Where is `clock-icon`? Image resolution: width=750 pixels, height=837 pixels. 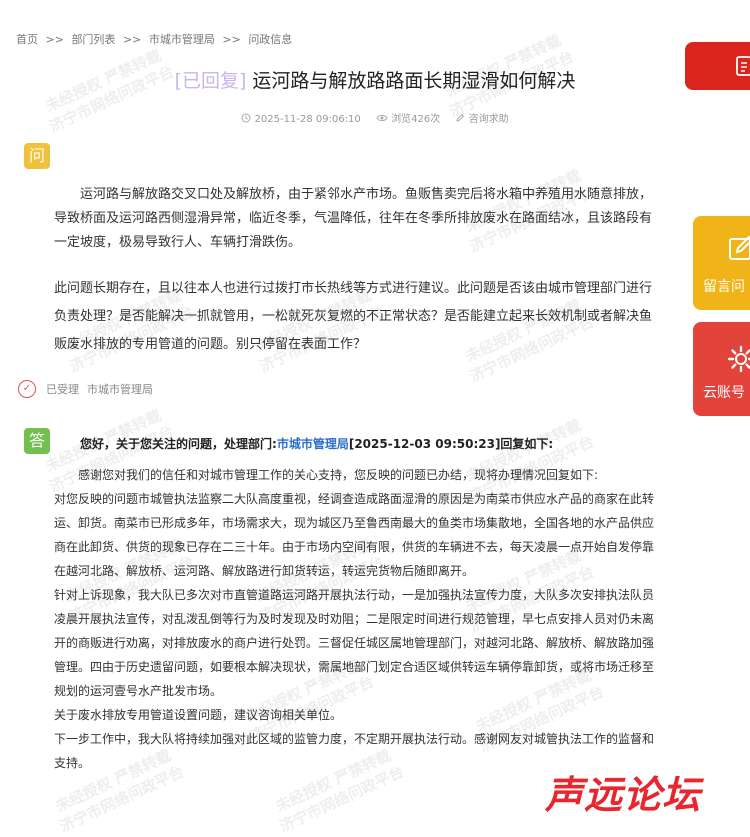
clock-icon is located at coordinates (246, 118).